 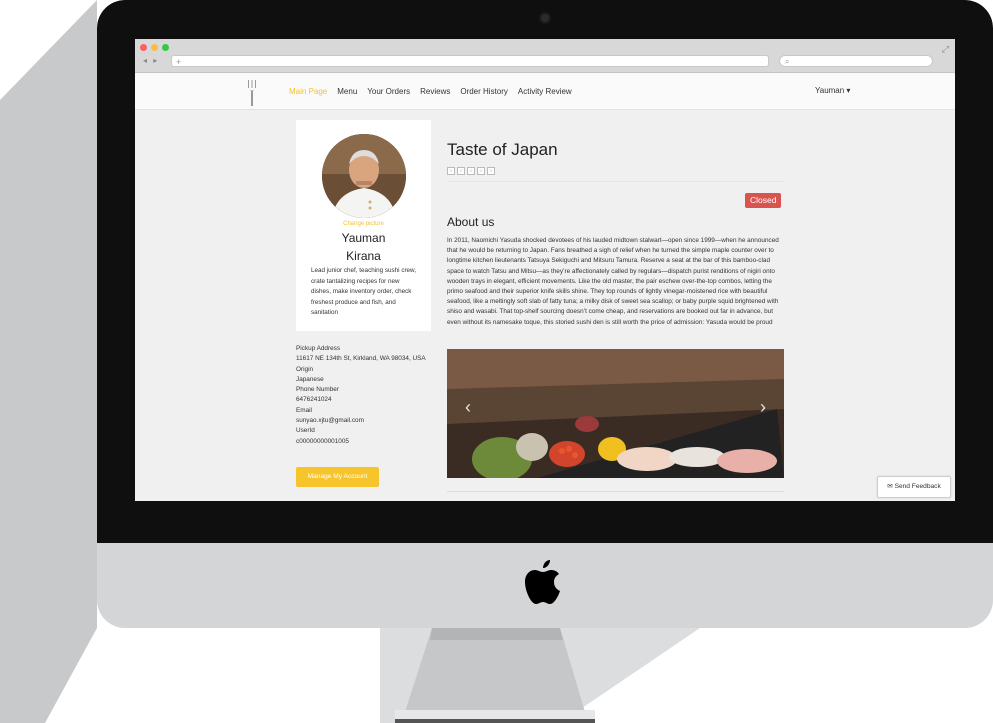 I want to click on userid-value: c00000000001005, so click(x=322, y=441).